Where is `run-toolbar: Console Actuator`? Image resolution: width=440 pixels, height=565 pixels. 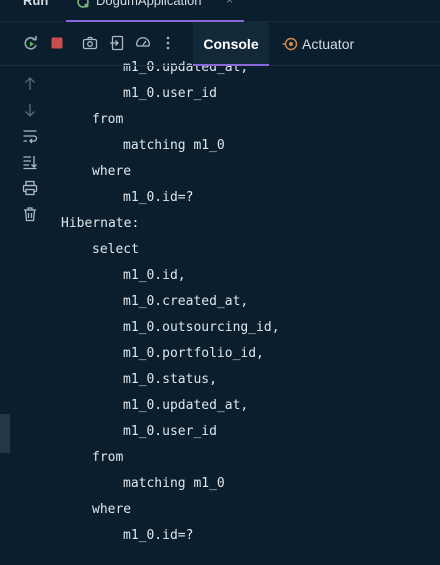 run-toolbar: Console Actuator is located at coordinates (220, 44).